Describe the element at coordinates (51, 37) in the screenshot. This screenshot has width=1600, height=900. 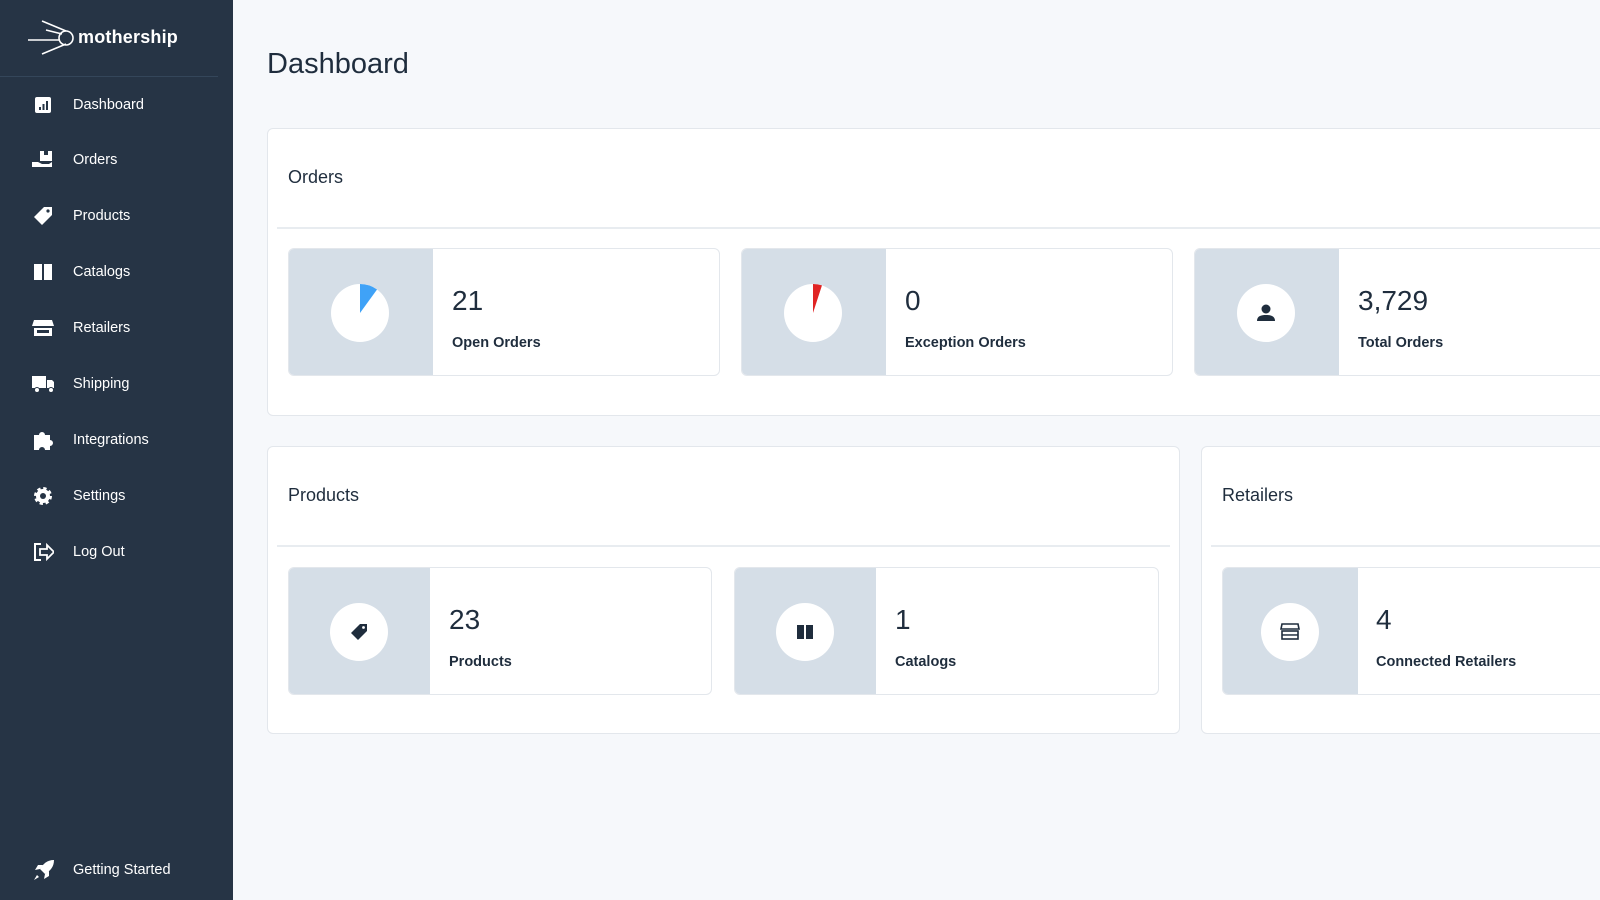
I see `logo-icon` at that location.